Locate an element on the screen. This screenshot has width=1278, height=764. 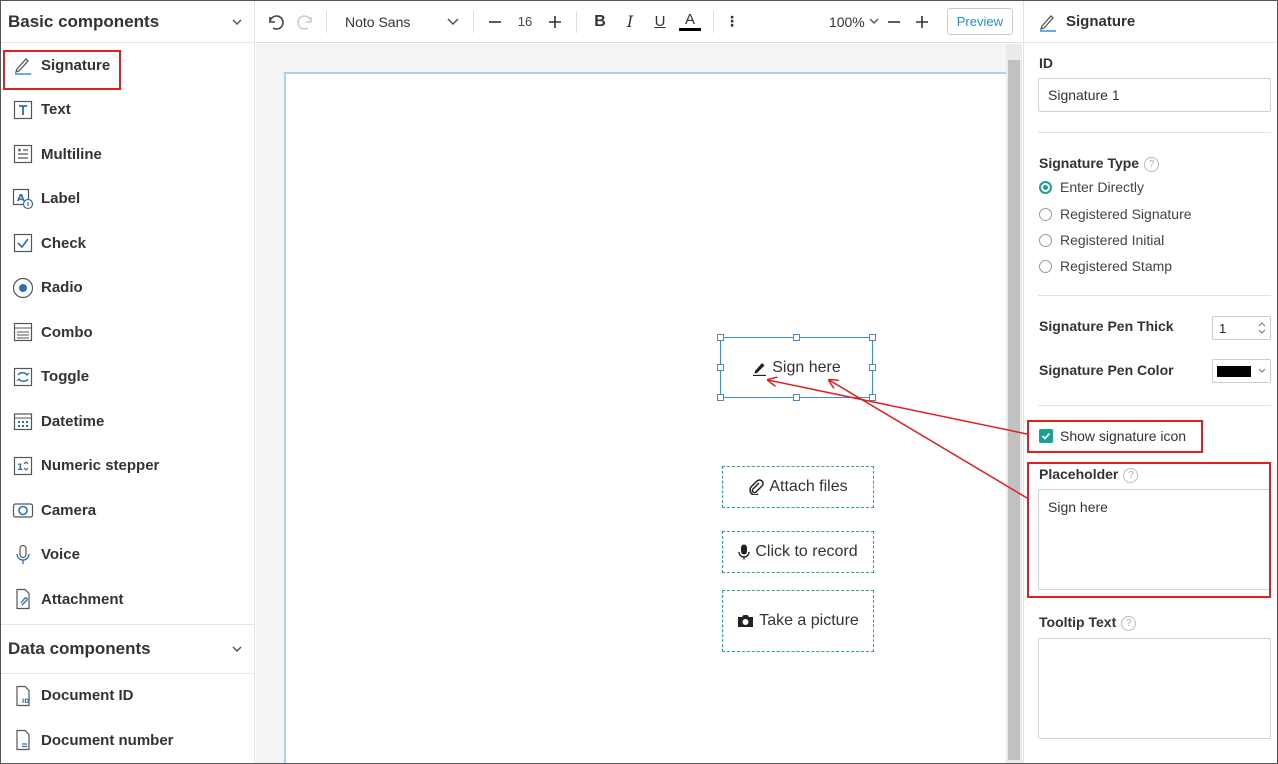
arrow-to-placeholder-text is located at coordinates (928, 439).